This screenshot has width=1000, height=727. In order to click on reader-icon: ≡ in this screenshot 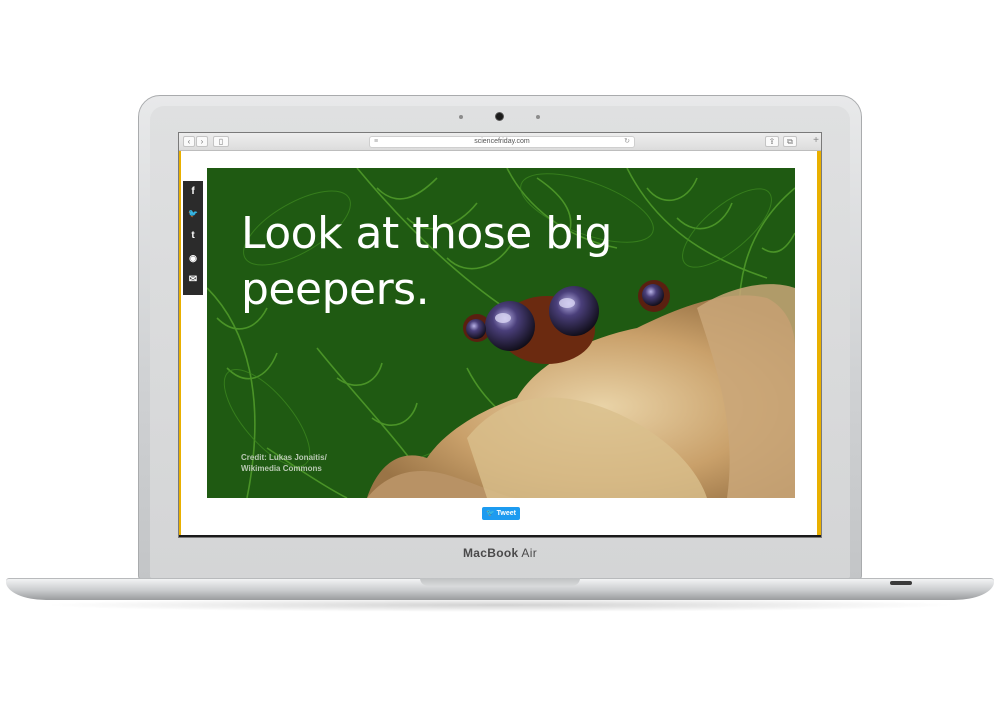, I will do `click(376, 142)`.